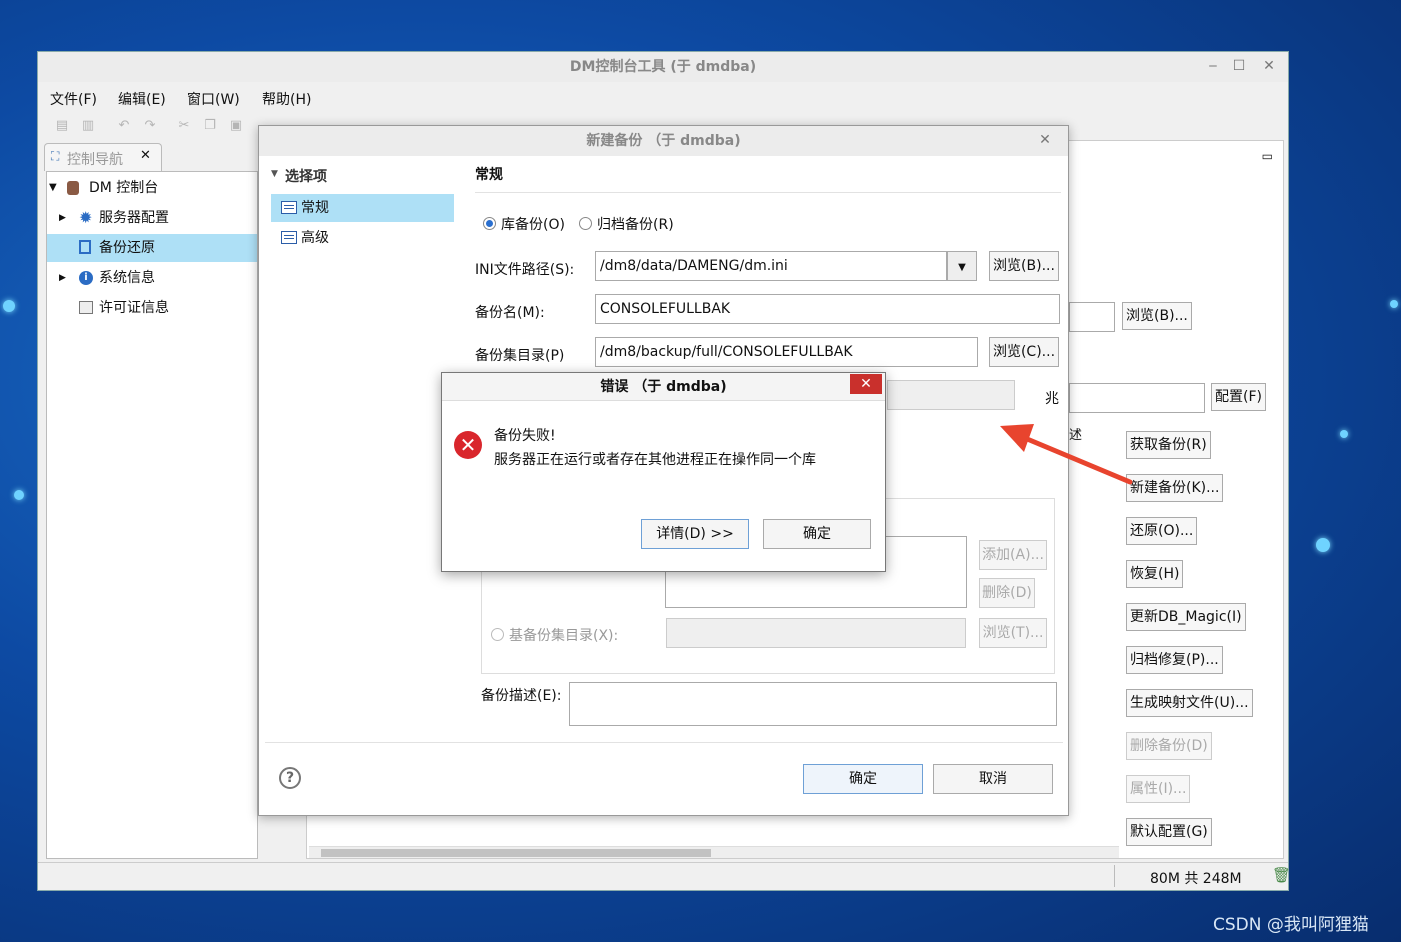 The image size is (1401, 942). Describe the element at coordinates (468, 445) in the screenshot. I see `error-icon: ✕` at that location.